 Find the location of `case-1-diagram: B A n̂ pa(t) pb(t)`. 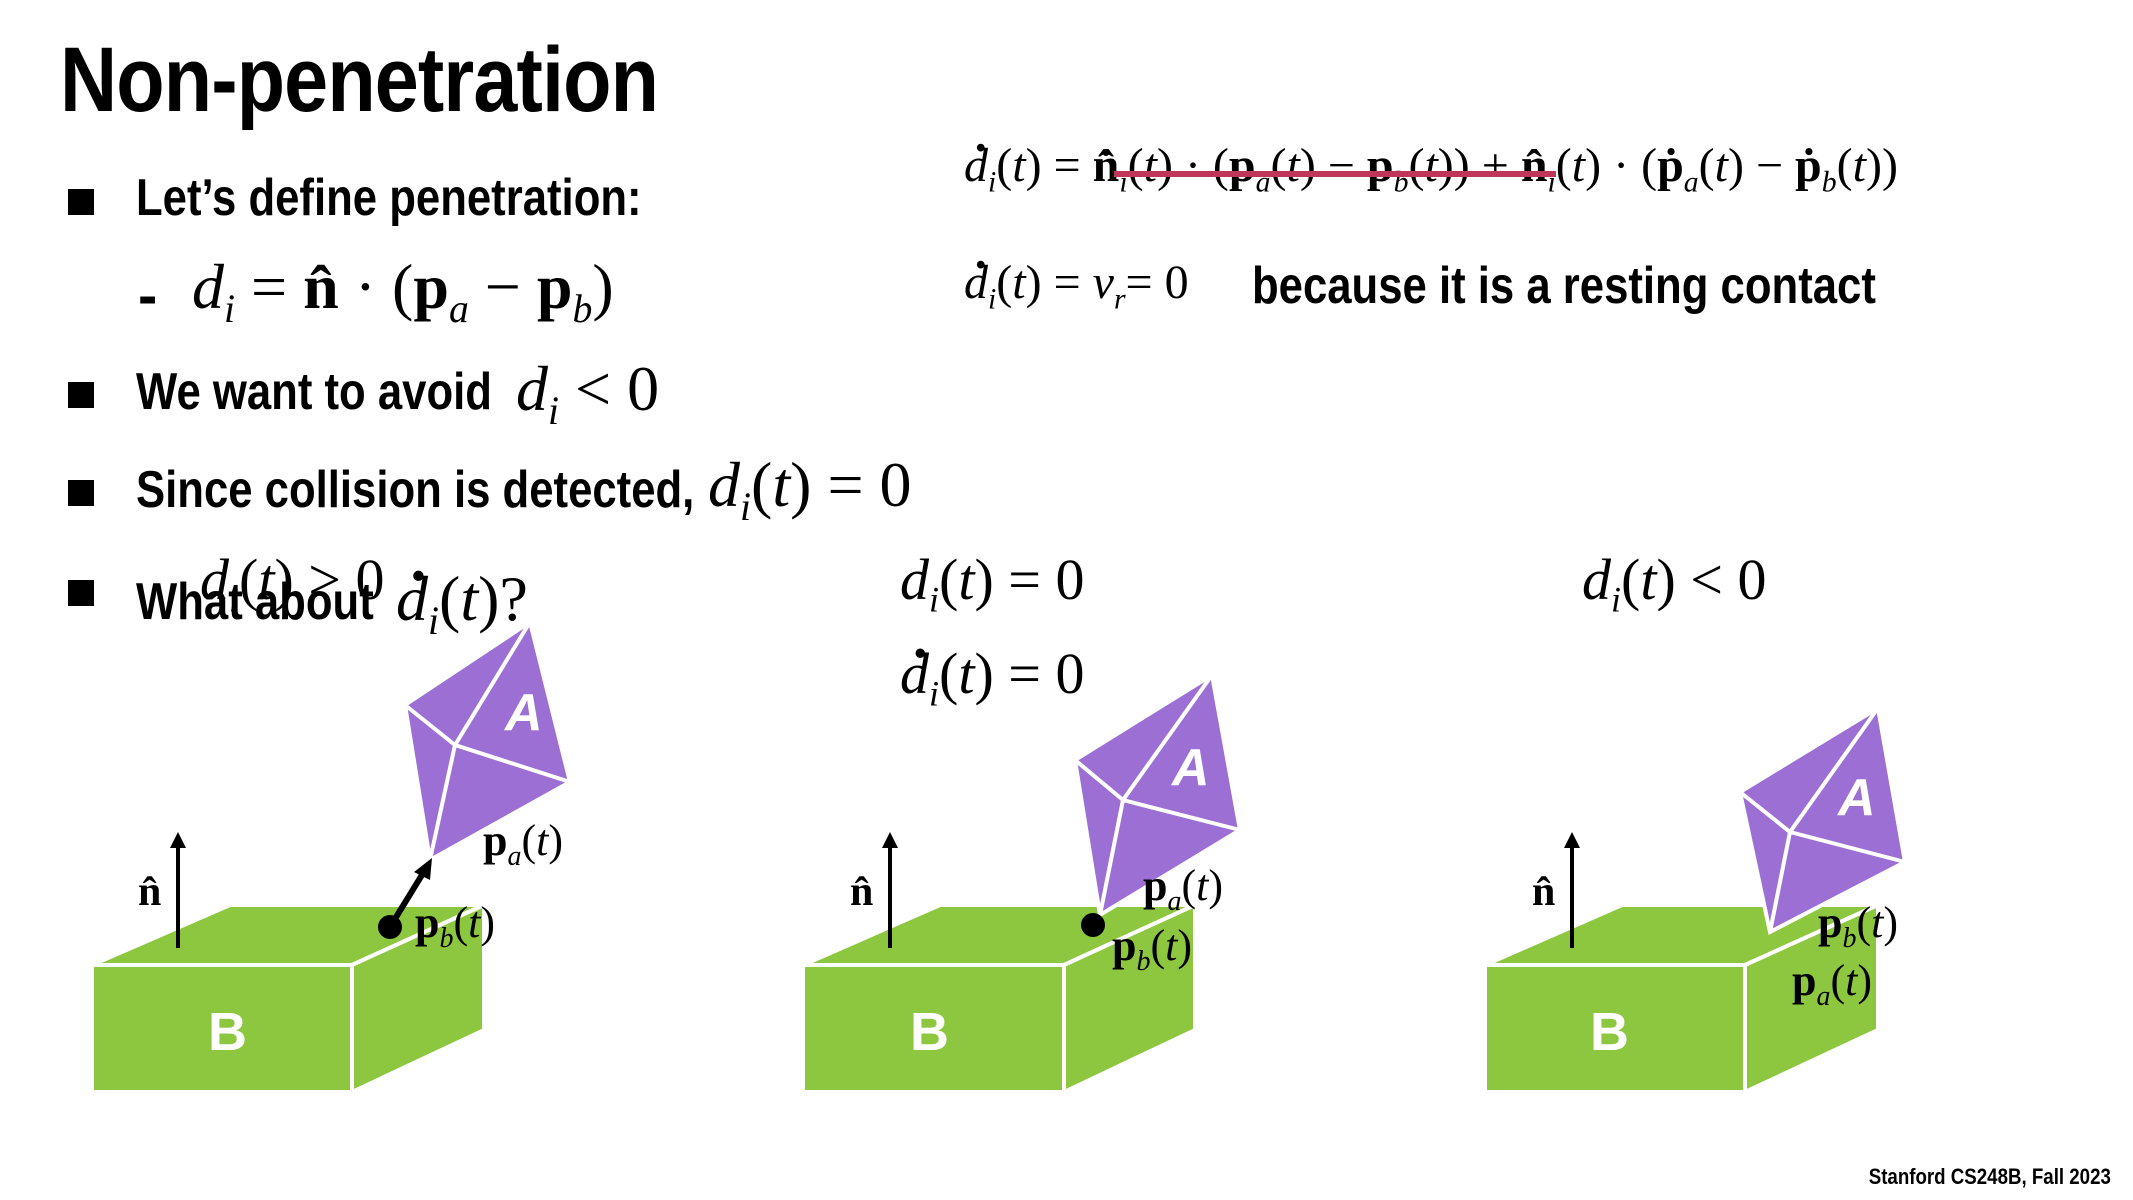

case-1-diagram: B A n̂ pa(t) pb(t) is located at coordinates (331, 857).